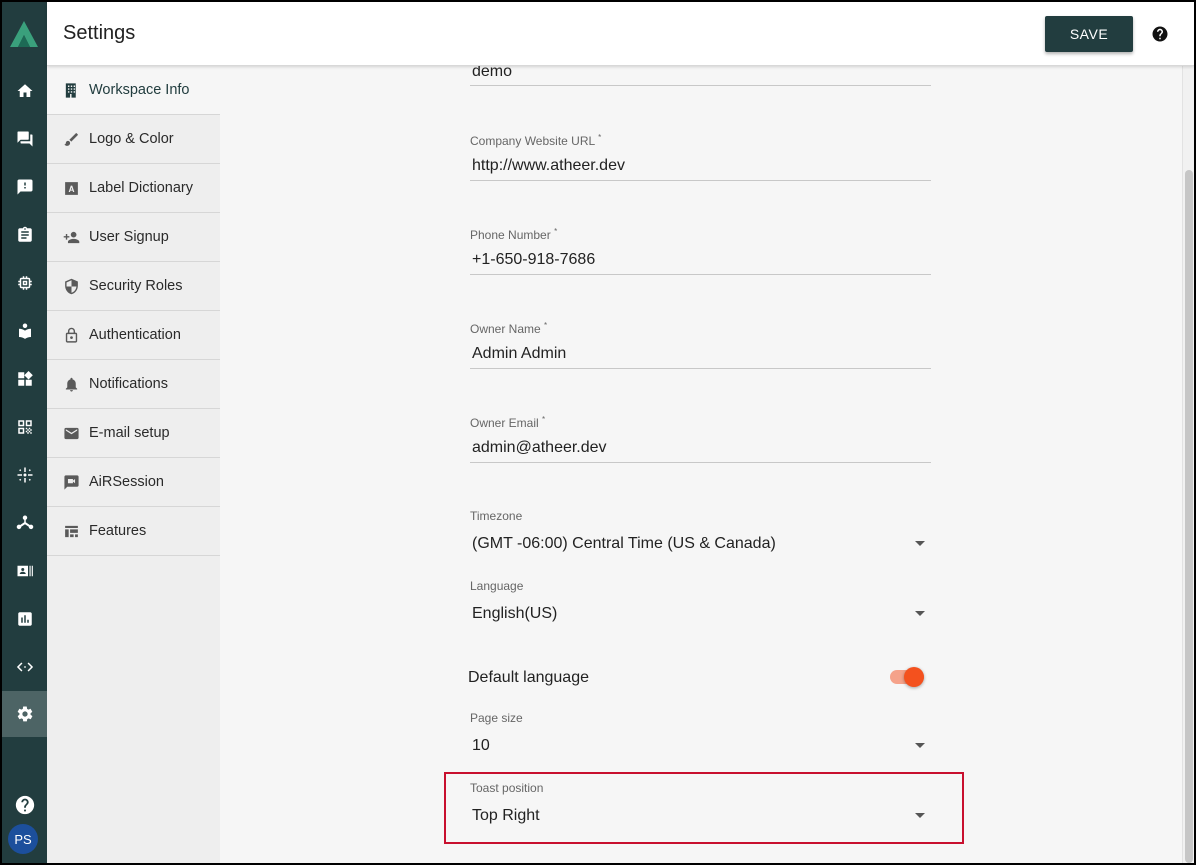 The width and height of the screenshot is (1196, 865). What do you see at coordinates (126, 482) in the screenshot?
I see `nav-item-label: AiRSession` at bounding box center [126, 482].